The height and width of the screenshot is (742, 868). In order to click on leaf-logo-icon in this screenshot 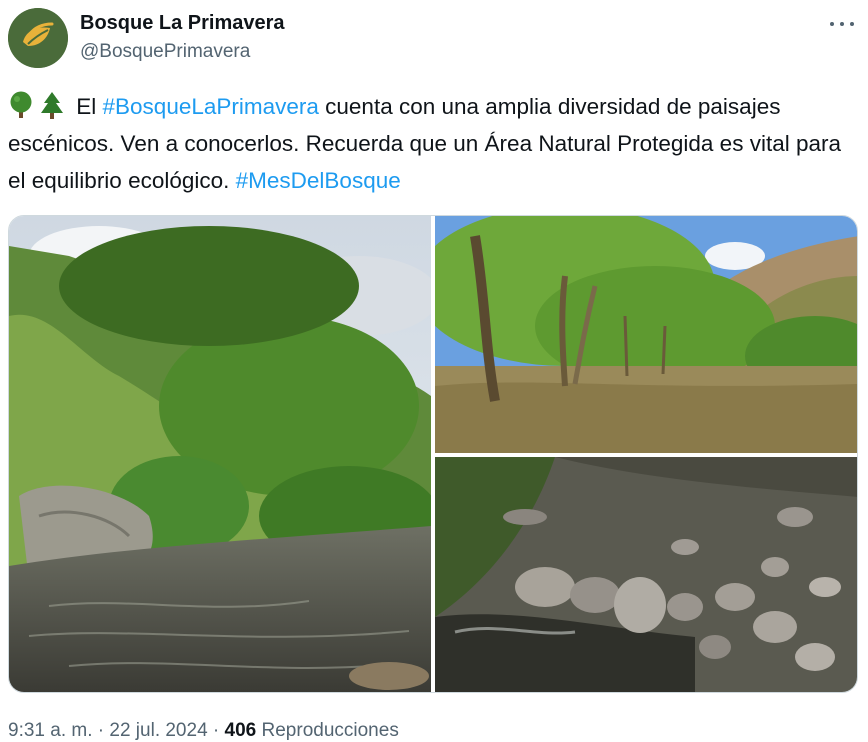, I will do `click(38, 38)`.